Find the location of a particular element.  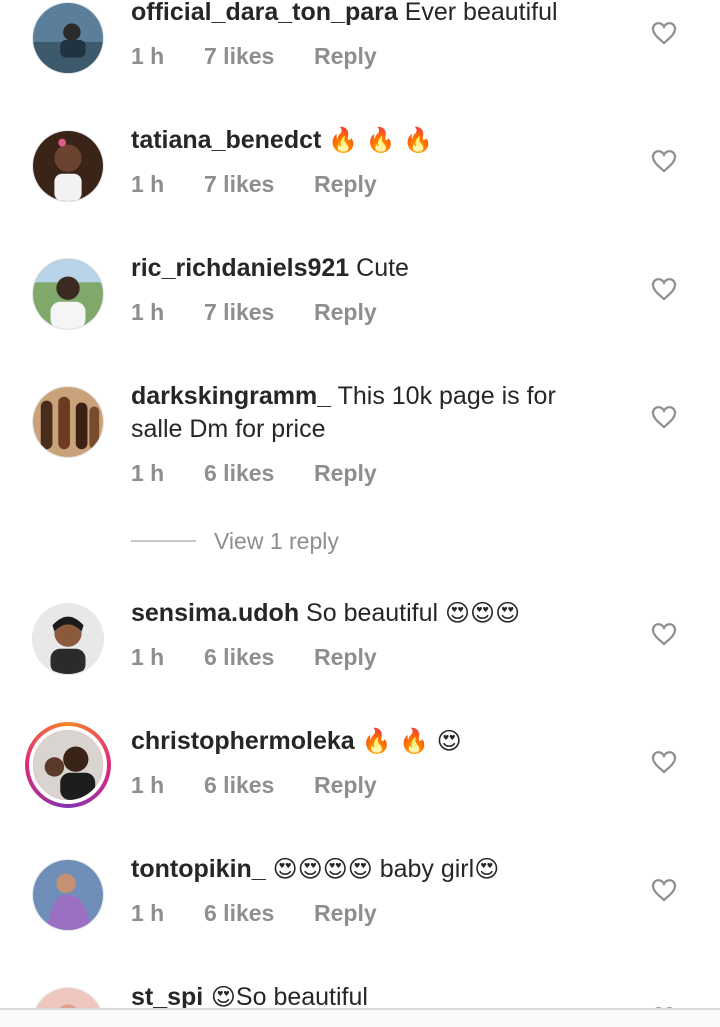

comment-text: official_dara_ton_para Ever beautiful is located at coordinates (366, 14).